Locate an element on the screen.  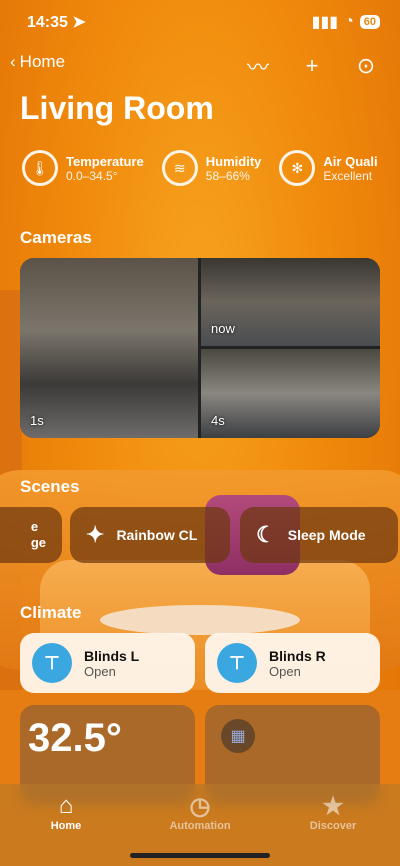
tab-label: Discover is located at coordinates (333, 826).